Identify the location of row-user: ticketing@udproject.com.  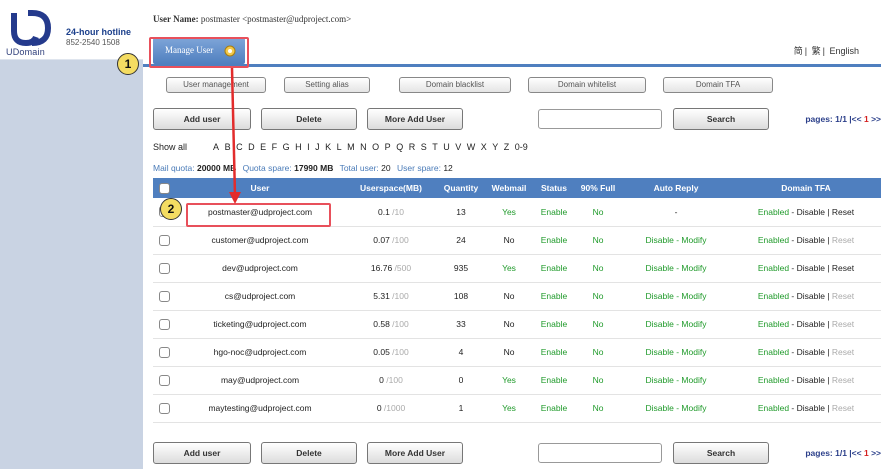
(260, 324).